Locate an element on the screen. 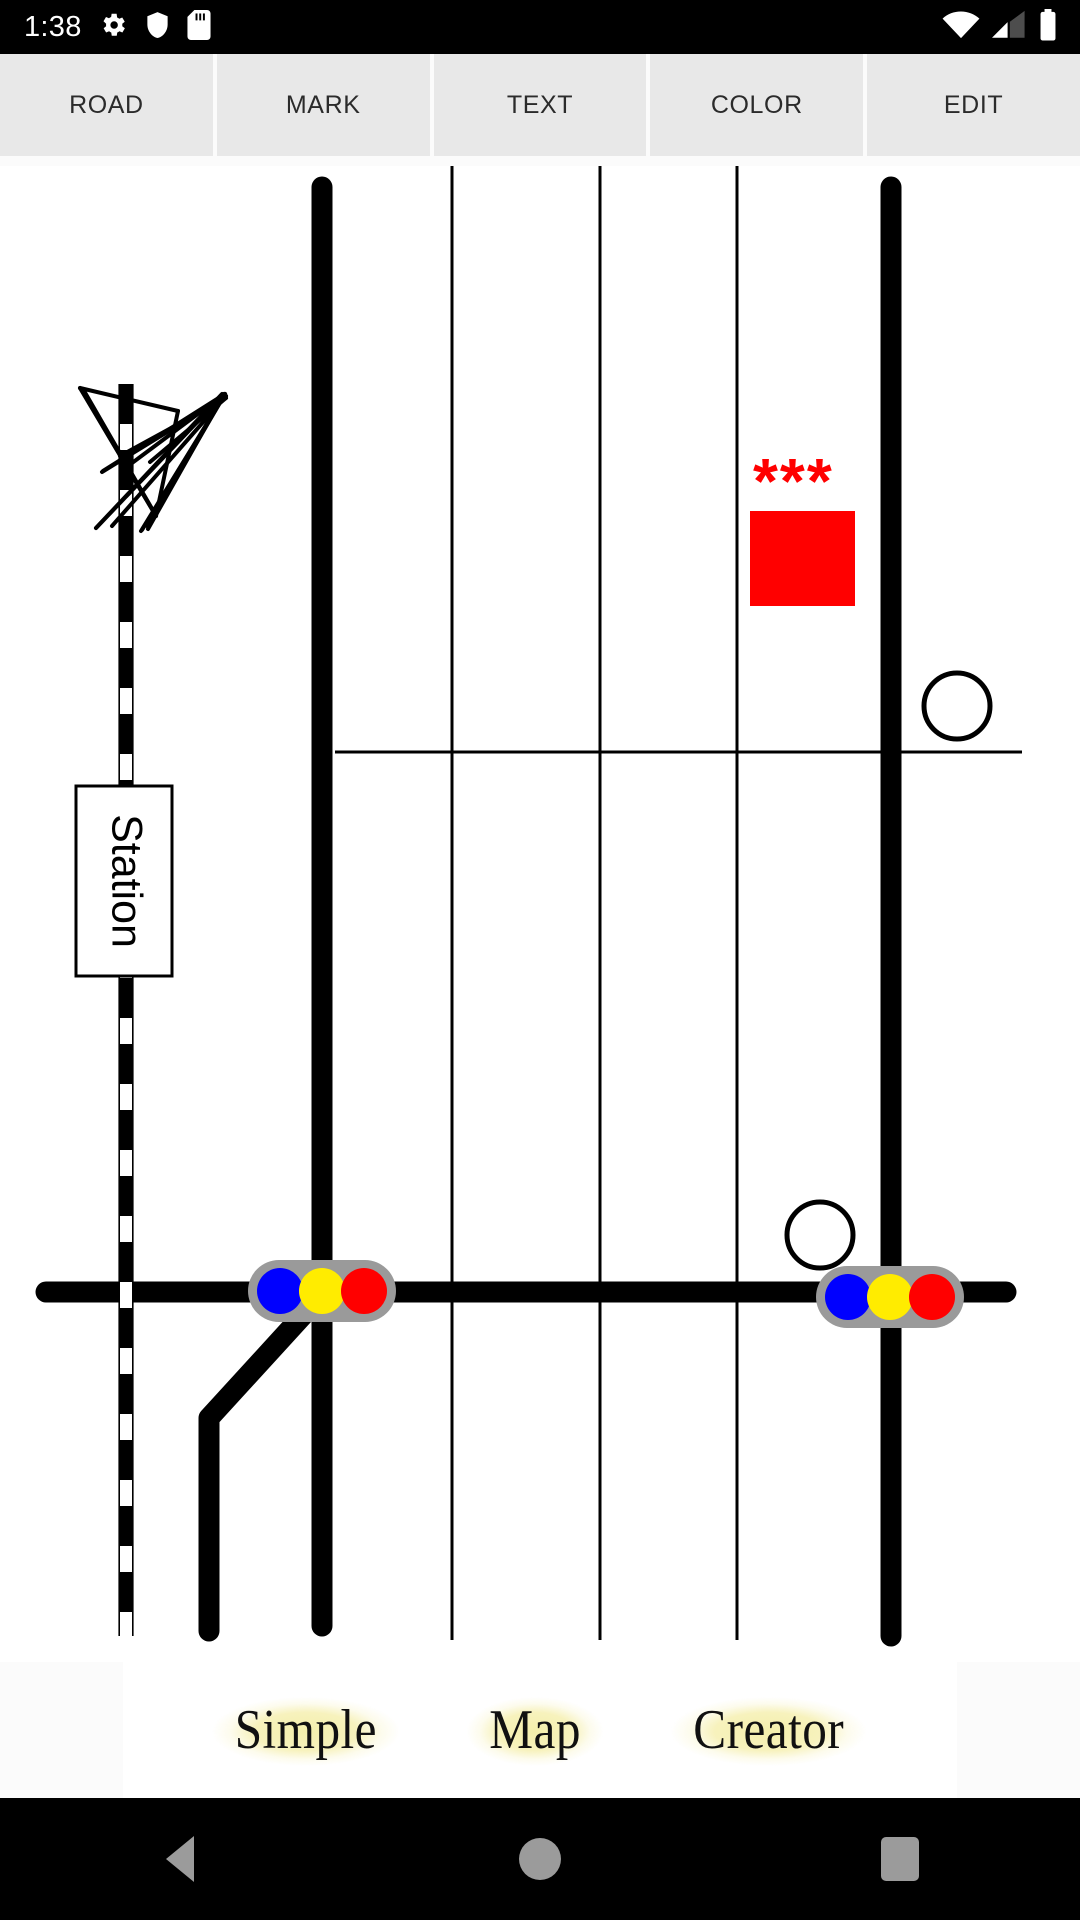 The image size is (1080, 1920). app-logo: Simple Map Creator is located at coordinates (540, 1730).